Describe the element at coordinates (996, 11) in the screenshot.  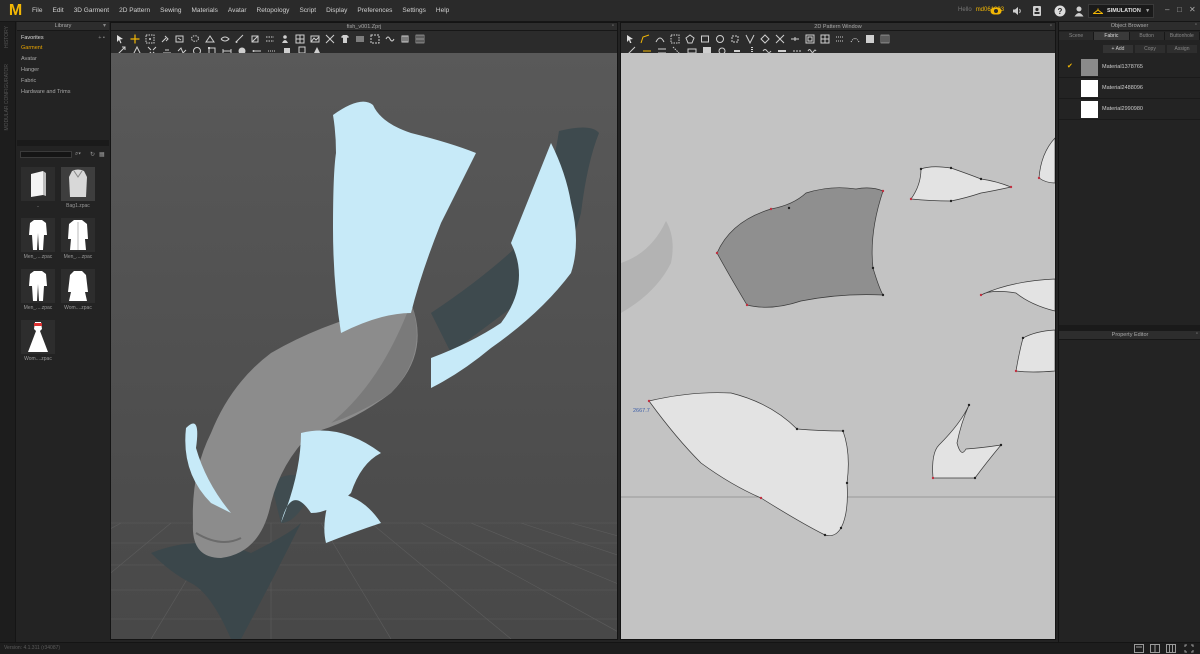
I see `cloud-icon` at that location.